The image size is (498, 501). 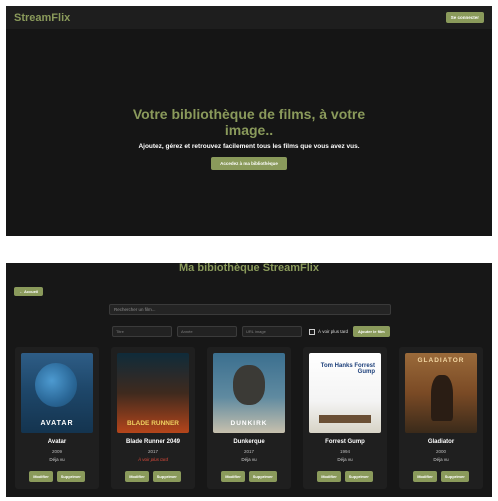 I want to click on movie-year: 2000, so click(x=440, y=451).